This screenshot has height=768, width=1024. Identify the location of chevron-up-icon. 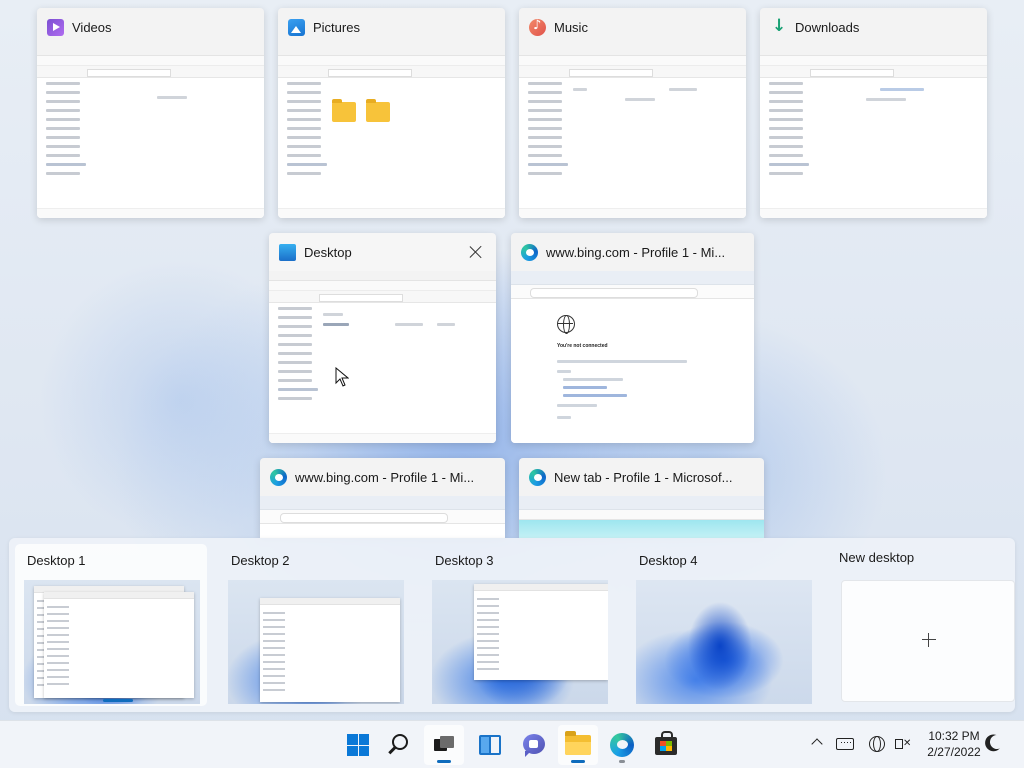
(817, 744).